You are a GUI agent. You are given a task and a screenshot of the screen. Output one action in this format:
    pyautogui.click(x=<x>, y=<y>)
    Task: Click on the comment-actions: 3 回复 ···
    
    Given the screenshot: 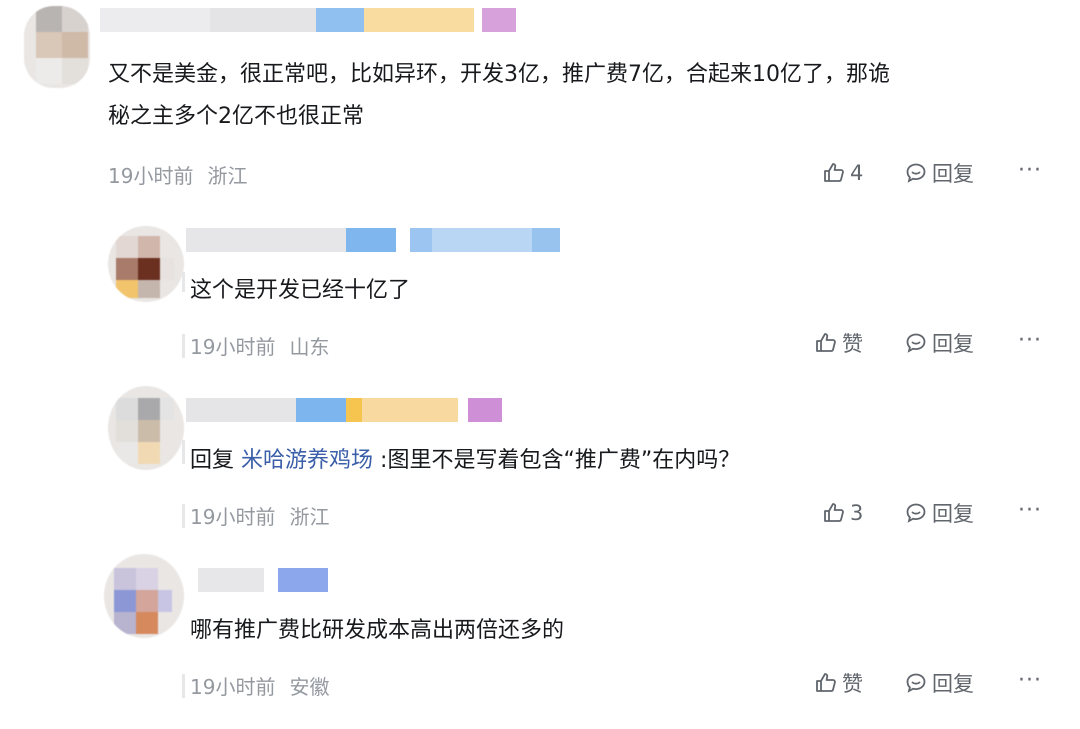 What is the action you would take?
    pyautogui.click(x=540, y=513)
    